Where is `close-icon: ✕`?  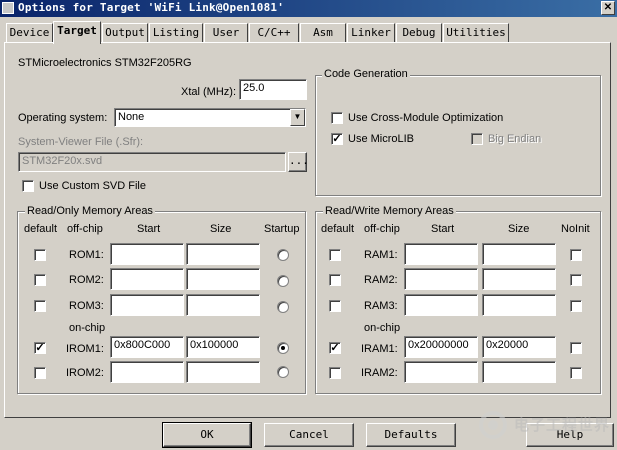 close-icon: ✕ is located at coordinates (608, 8).